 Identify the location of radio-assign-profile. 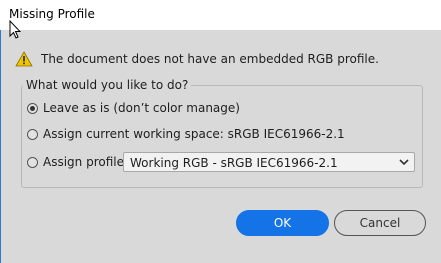
(32, 162).